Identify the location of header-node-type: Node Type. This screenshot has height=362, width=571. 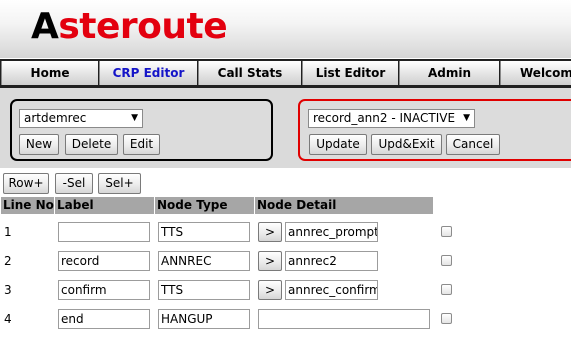
(204, 205).